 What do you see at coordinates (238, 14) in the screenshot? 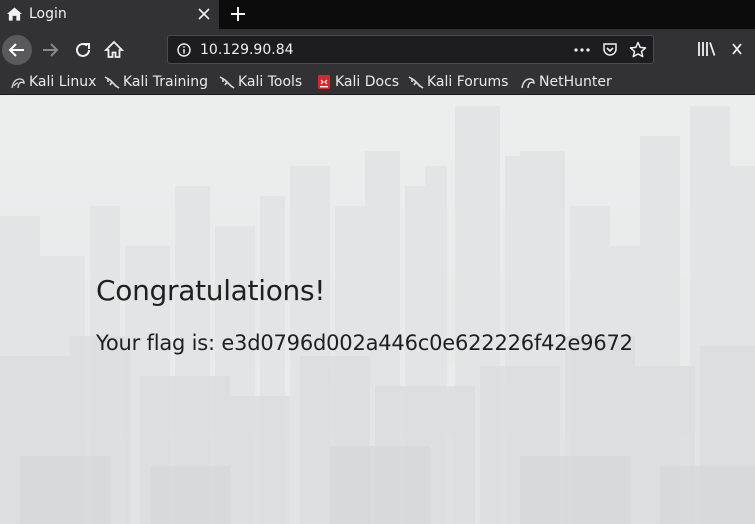
I see `new-tab-icon` at bounding box center [238, 14].